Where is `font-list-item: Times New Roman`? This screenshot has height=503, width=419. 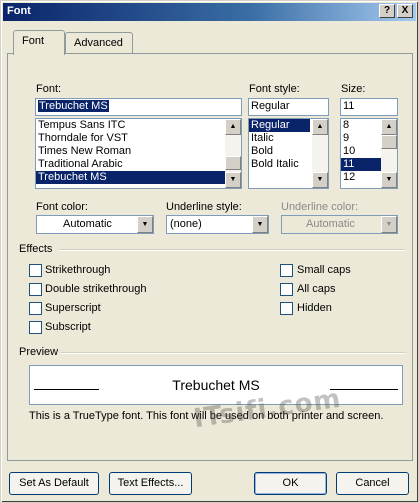
font-list-item: Times New Roman is located at coordinates (138, 151).